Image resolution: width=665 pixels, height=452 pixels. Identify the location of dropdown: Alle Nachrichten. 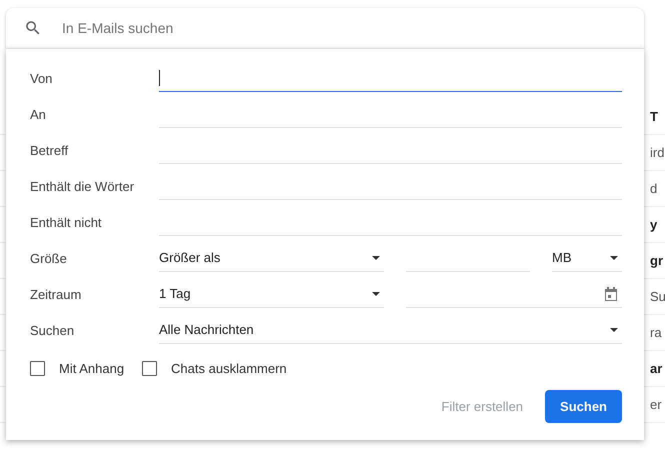
(390, 330).